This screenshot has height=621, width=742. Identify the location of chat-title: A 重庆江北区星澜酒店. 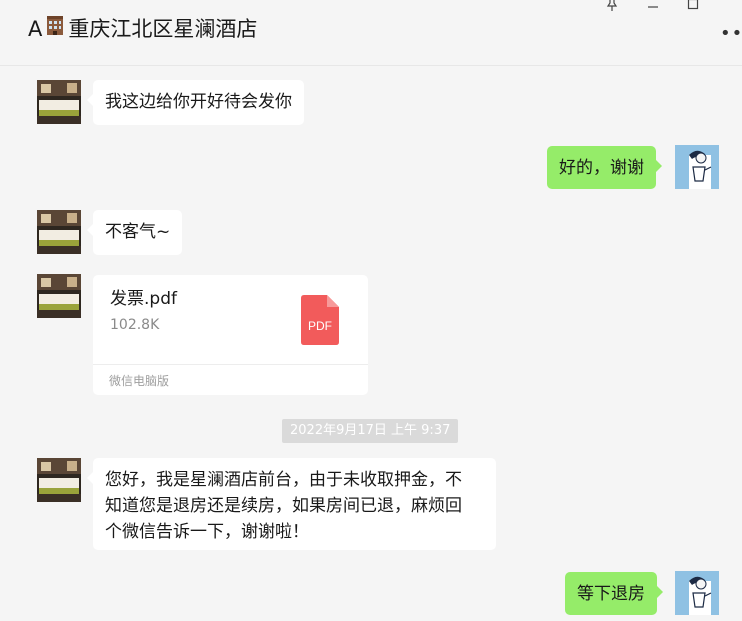
(142, 28).